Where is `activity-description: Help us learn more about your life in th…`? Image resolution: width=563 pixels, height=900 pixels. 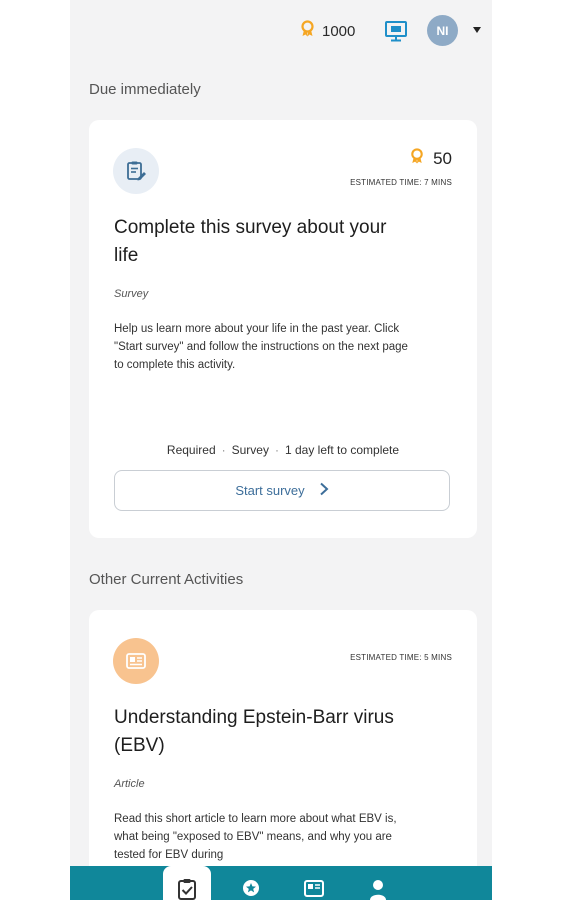 activity-description: Help us learn more about your life in th… is located at coordinates (261, 347).